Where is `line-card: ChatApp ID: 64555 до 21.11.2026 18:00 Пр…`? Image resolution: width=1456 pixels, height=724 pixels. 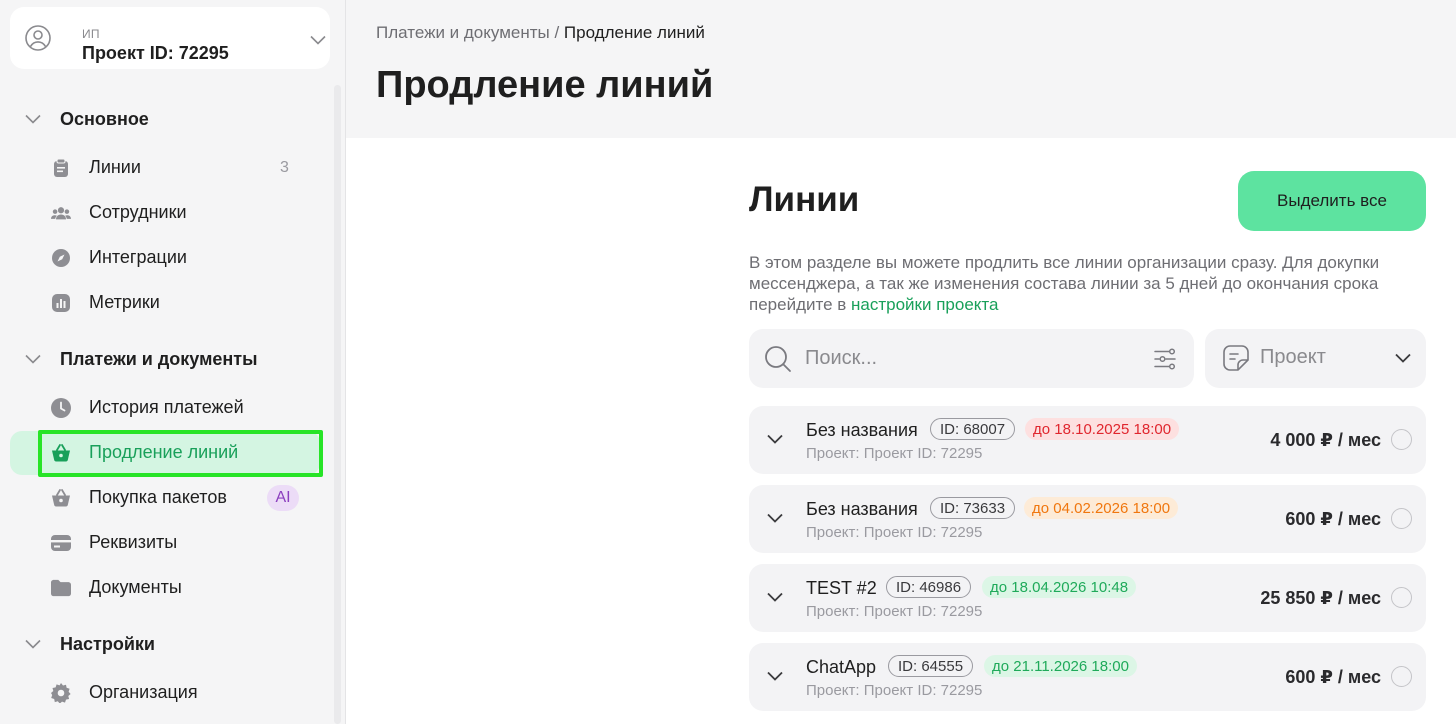 line-card: ChatApp ID: 64555 до 21.11.2026 18:00 Пр… is located at coordinates (1087, 677).